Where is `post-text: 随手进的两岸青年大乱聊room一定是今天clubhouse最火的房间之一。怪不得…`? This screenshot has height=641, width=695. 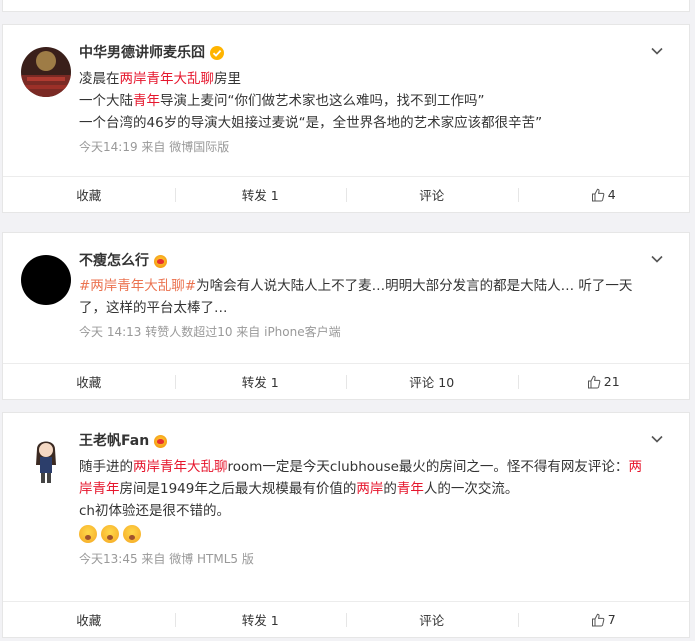
post-text: 随手进的两岸青年大乱聊room一定是今天clubhouse最火的房间之一。怪不得… is located at coordinates (374, 501).